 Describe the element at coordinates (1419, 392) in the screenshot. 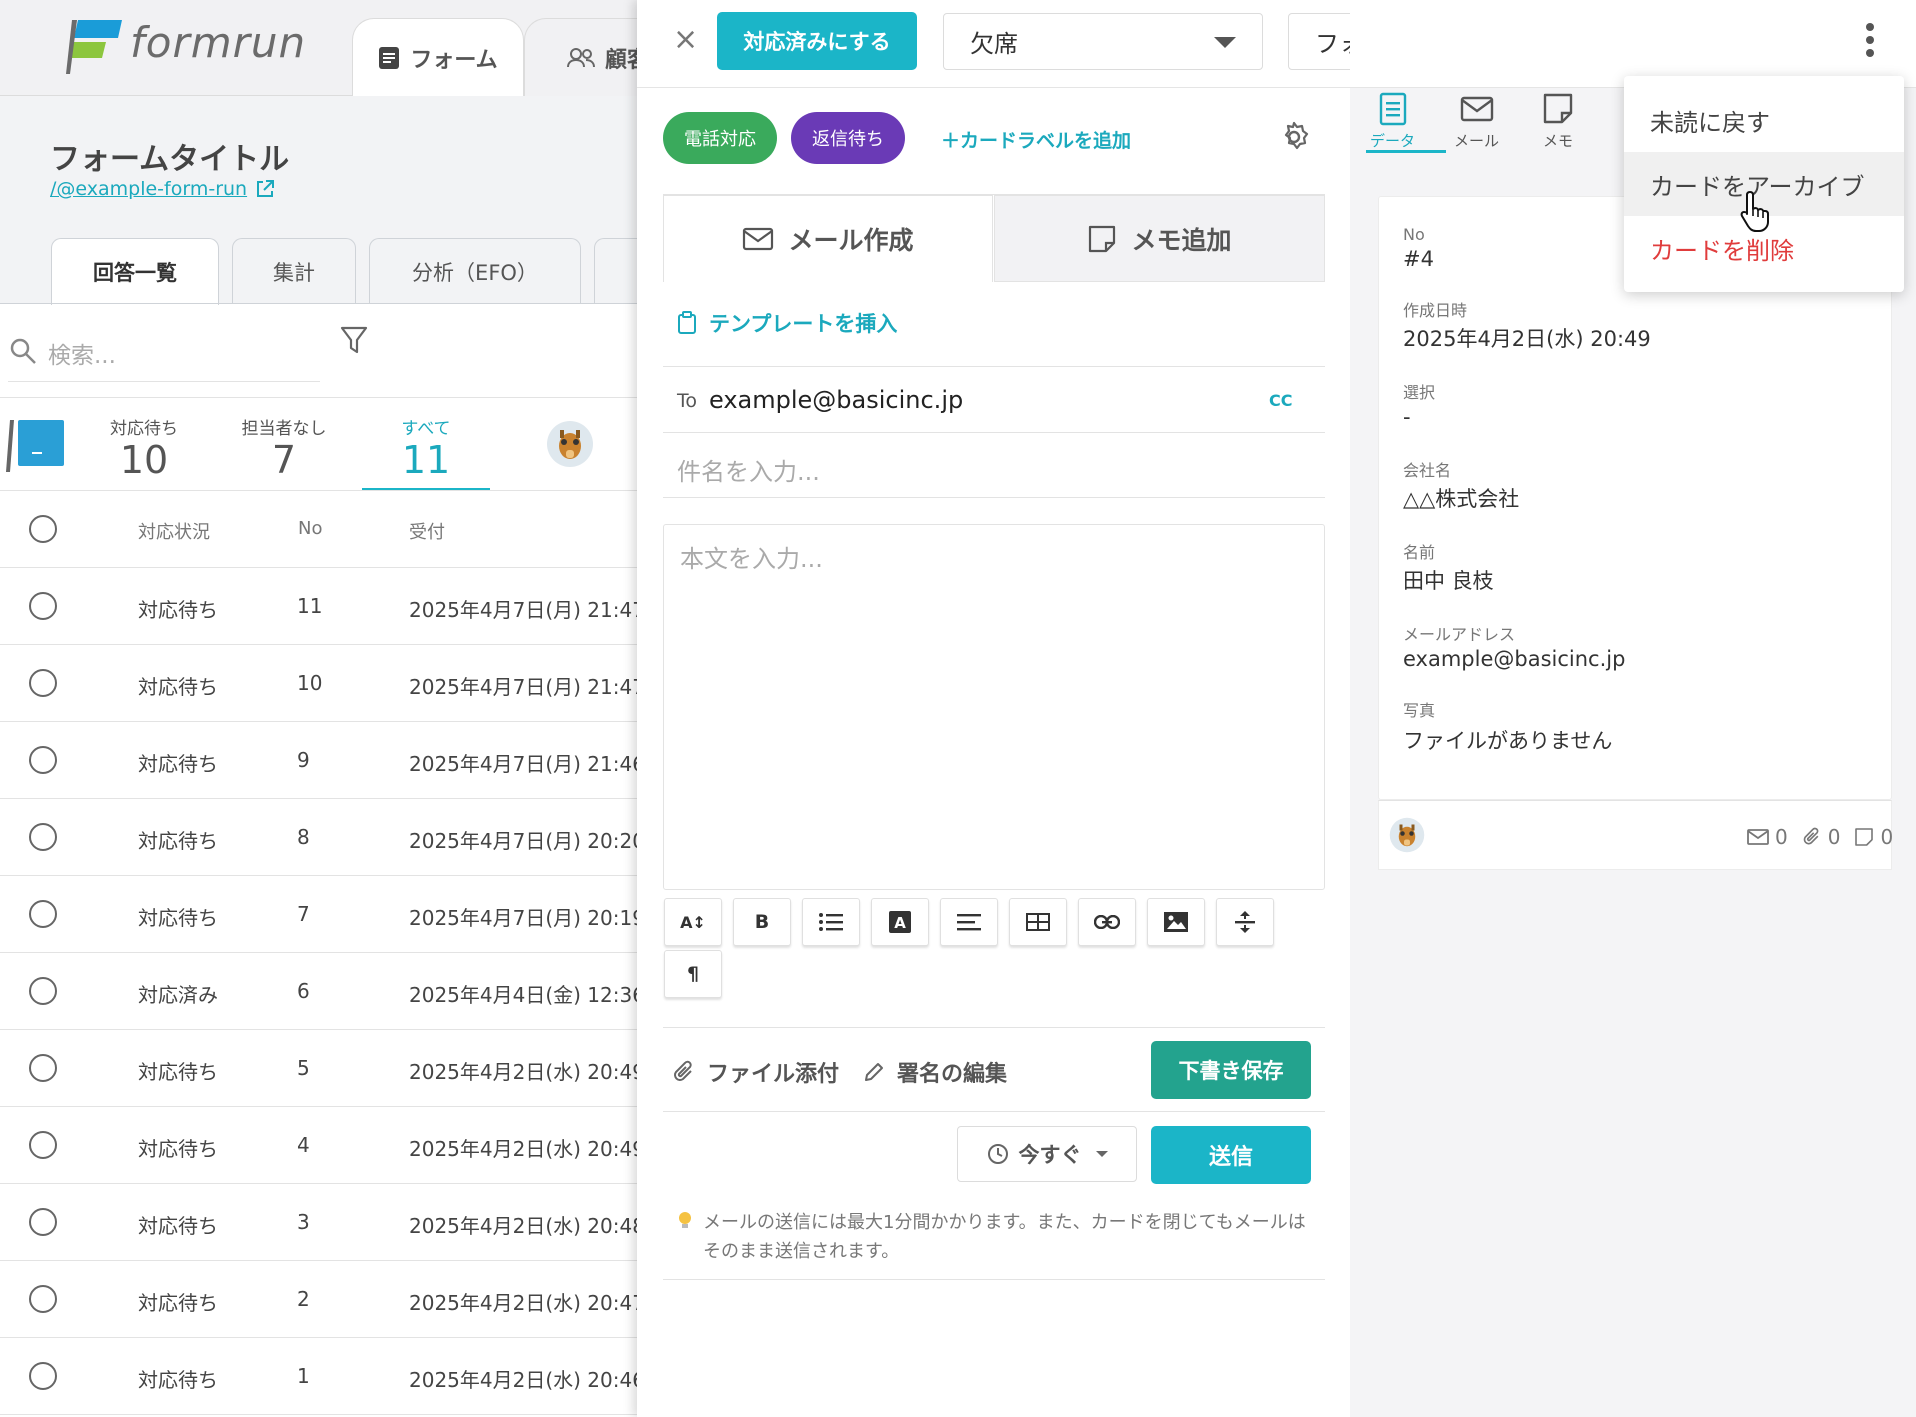

I see `field-label: 選択` at that location.